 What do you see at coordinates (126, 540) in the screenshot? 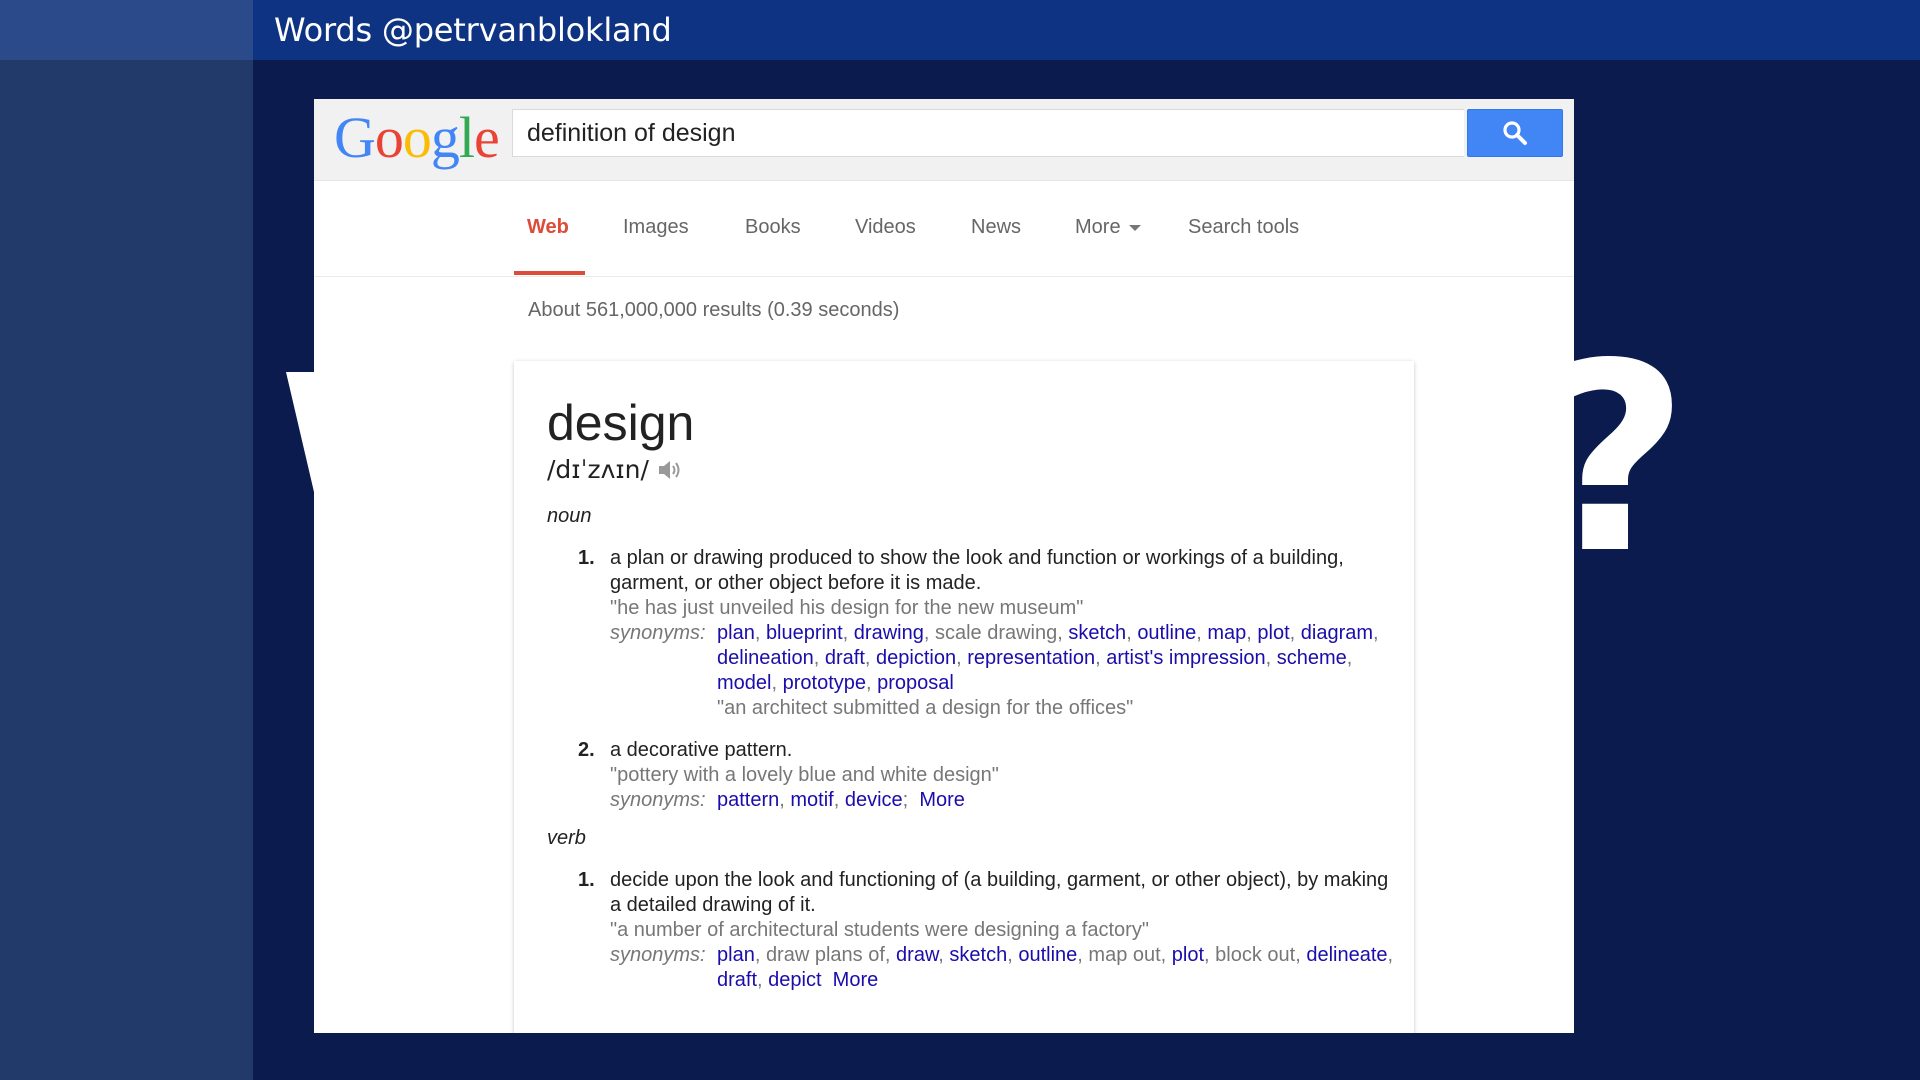
I see `left-rail` at bounding box center [126, 540].